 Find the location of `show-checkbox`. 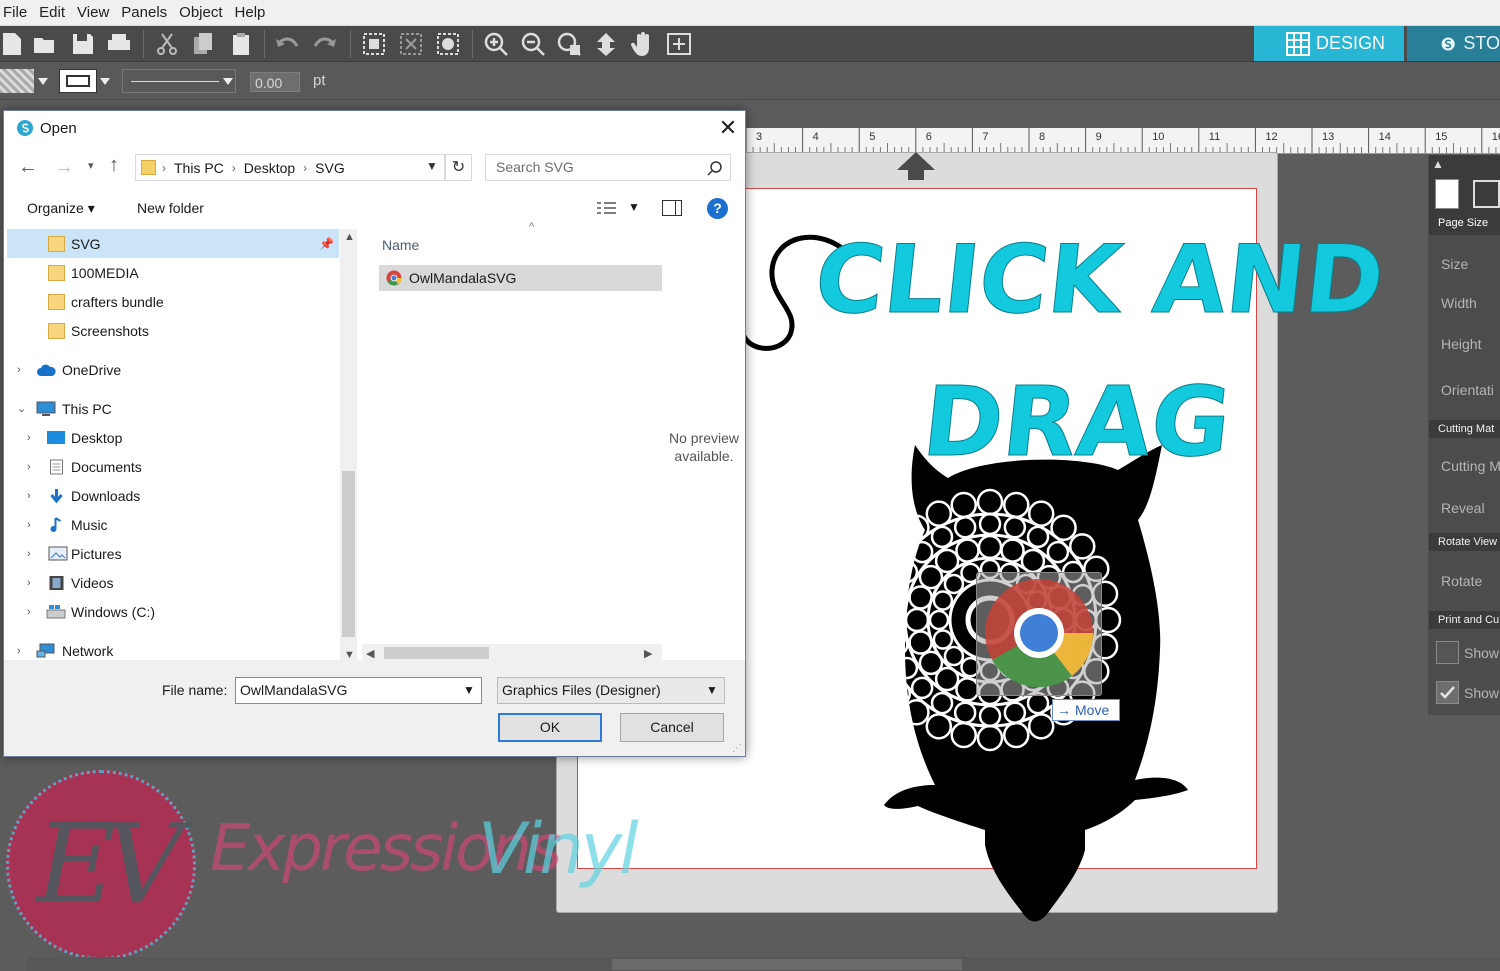

show-checkbox is located at coordinates (1447, 652).